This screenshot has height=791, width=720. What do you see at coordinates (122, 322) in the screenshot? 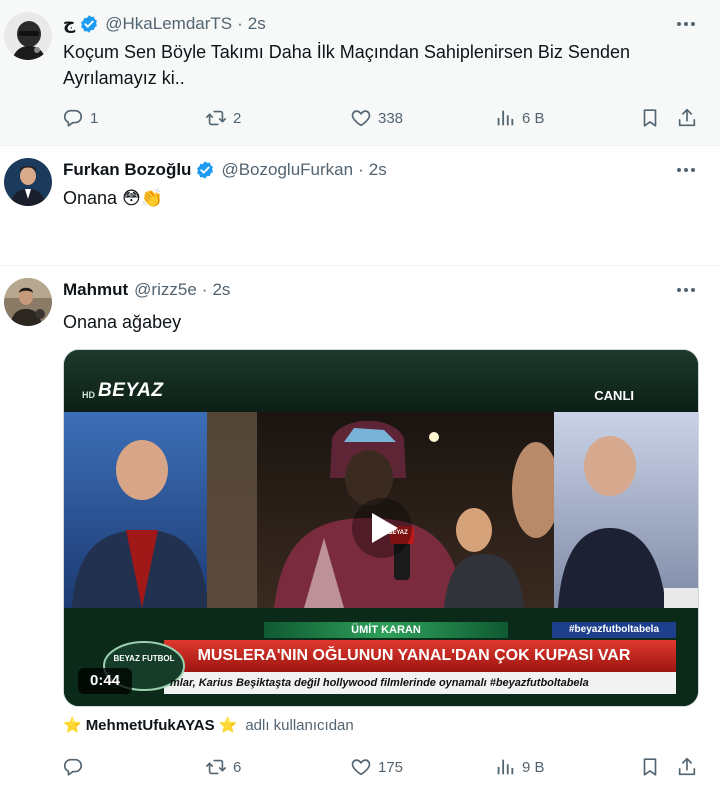
I see `tweet-text: Onana ağabey` at bounding box center [122, 322].